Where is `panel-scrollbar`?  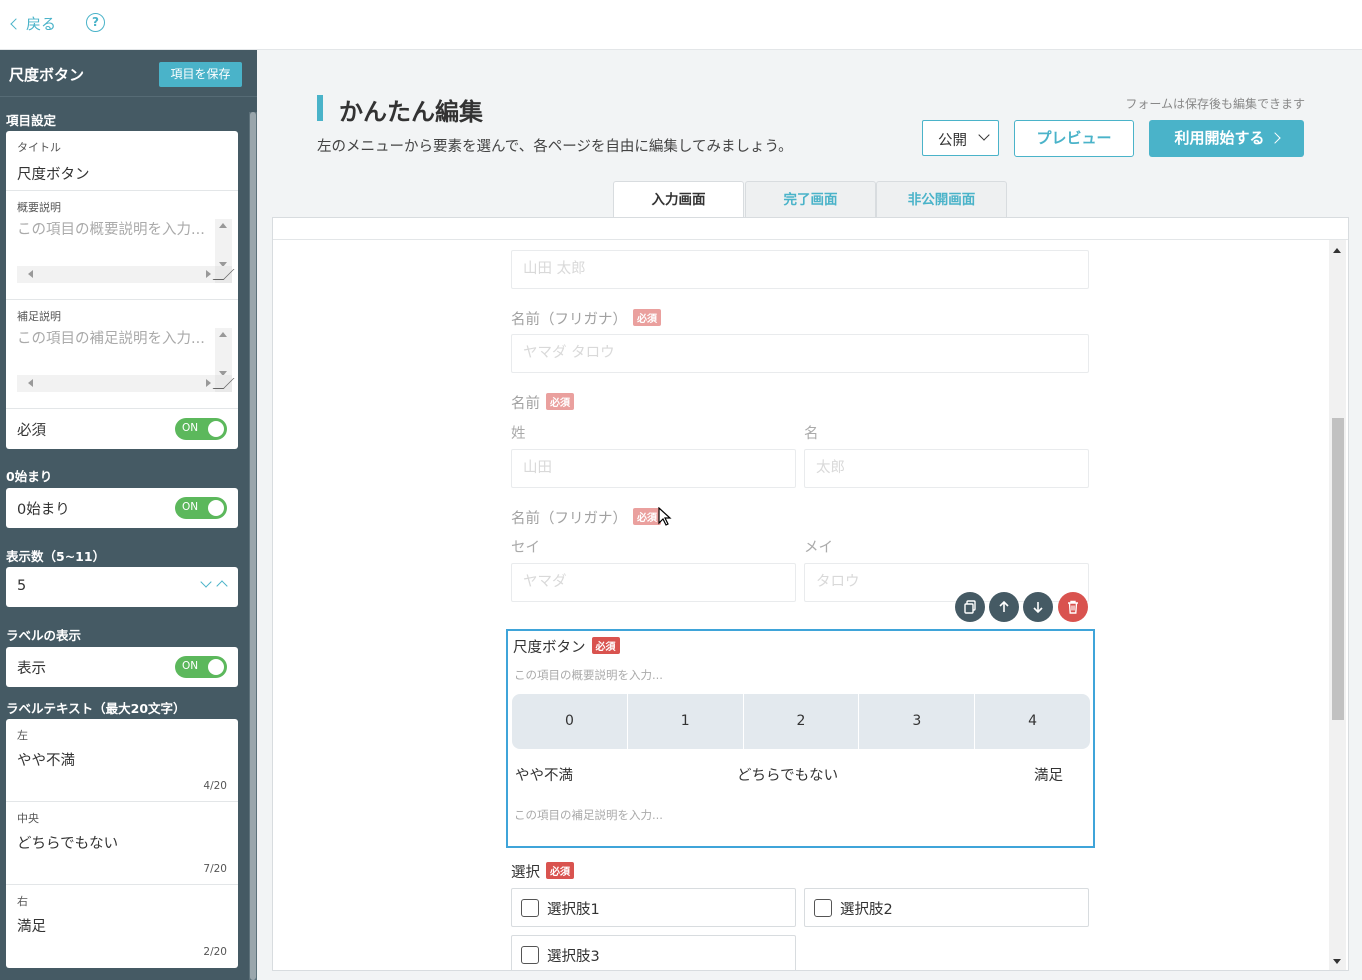 panel-scrollbar is located at coordinates (1337, 605).